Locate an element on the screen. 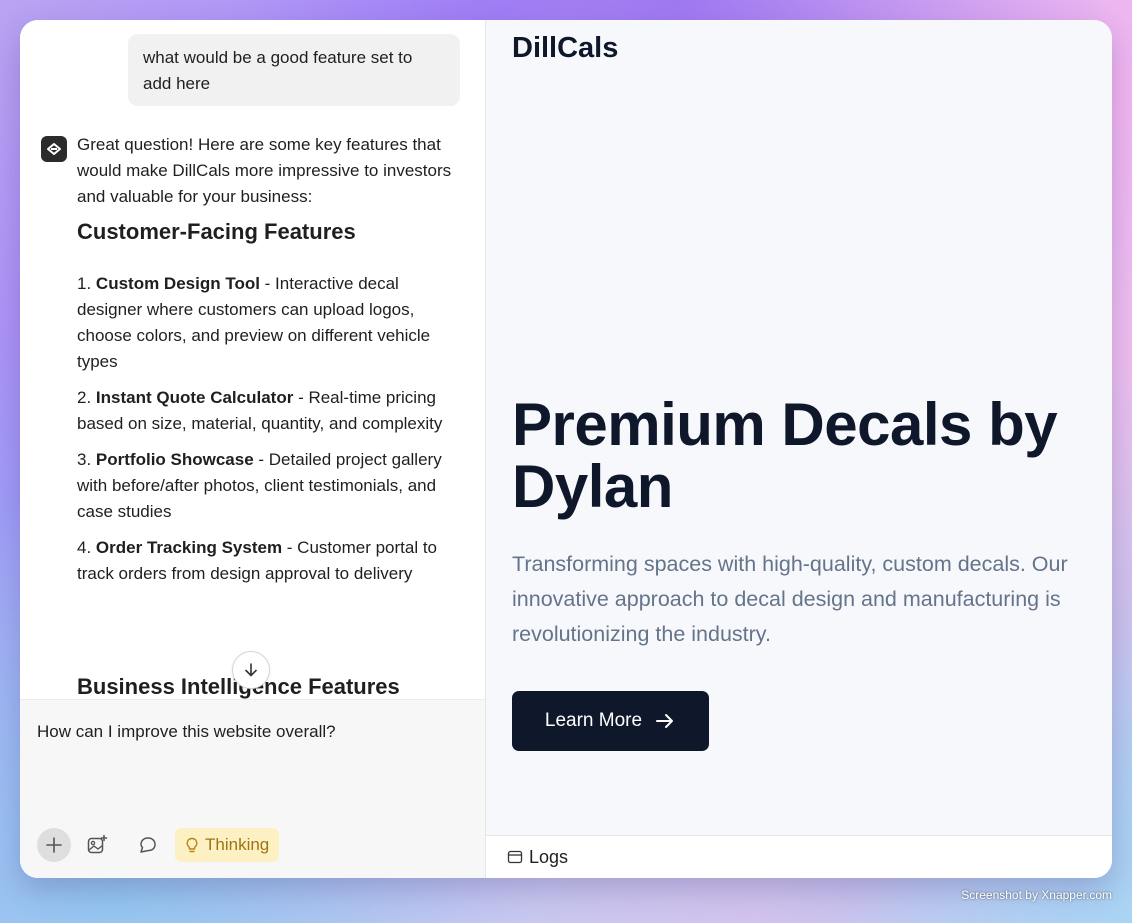 The width and height of the screenshot is (1132, 923). plus-icon is located at coordinates (54, 845).